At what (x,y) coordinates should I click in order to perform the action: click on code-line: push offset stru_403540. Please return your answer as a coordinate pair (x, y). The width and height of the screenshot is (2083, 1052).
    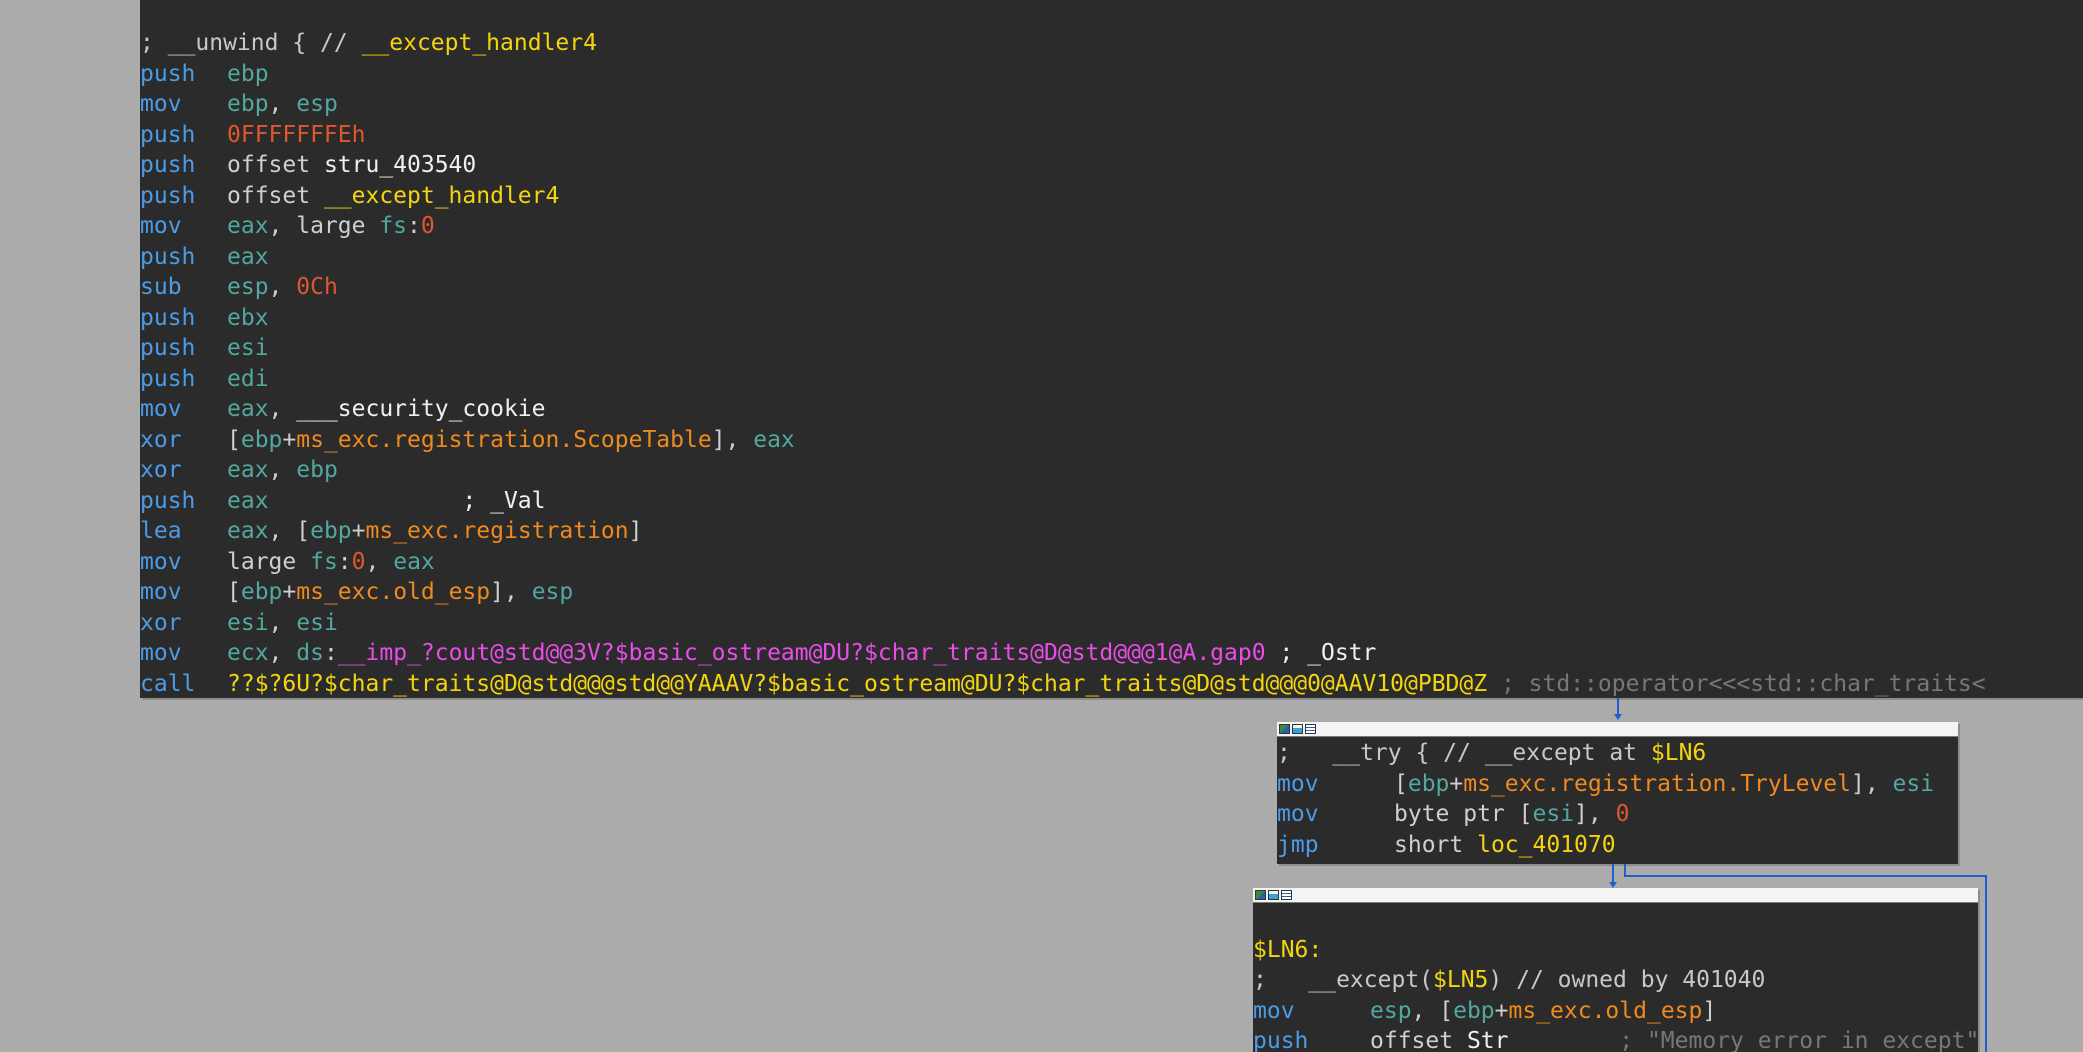
    Looking at the image, I should click on (1111, 165).